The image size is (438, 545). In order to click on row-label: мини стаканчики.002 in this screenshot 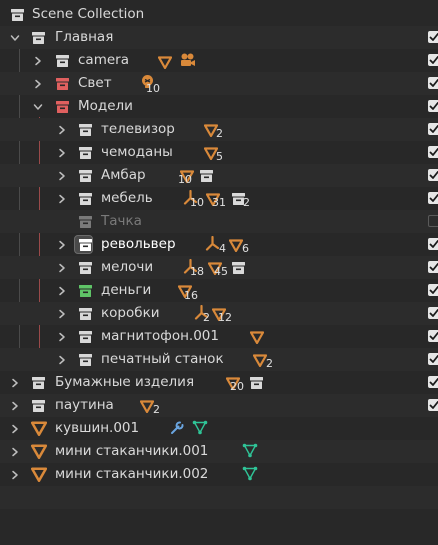, I will do `click(132, 474)`.